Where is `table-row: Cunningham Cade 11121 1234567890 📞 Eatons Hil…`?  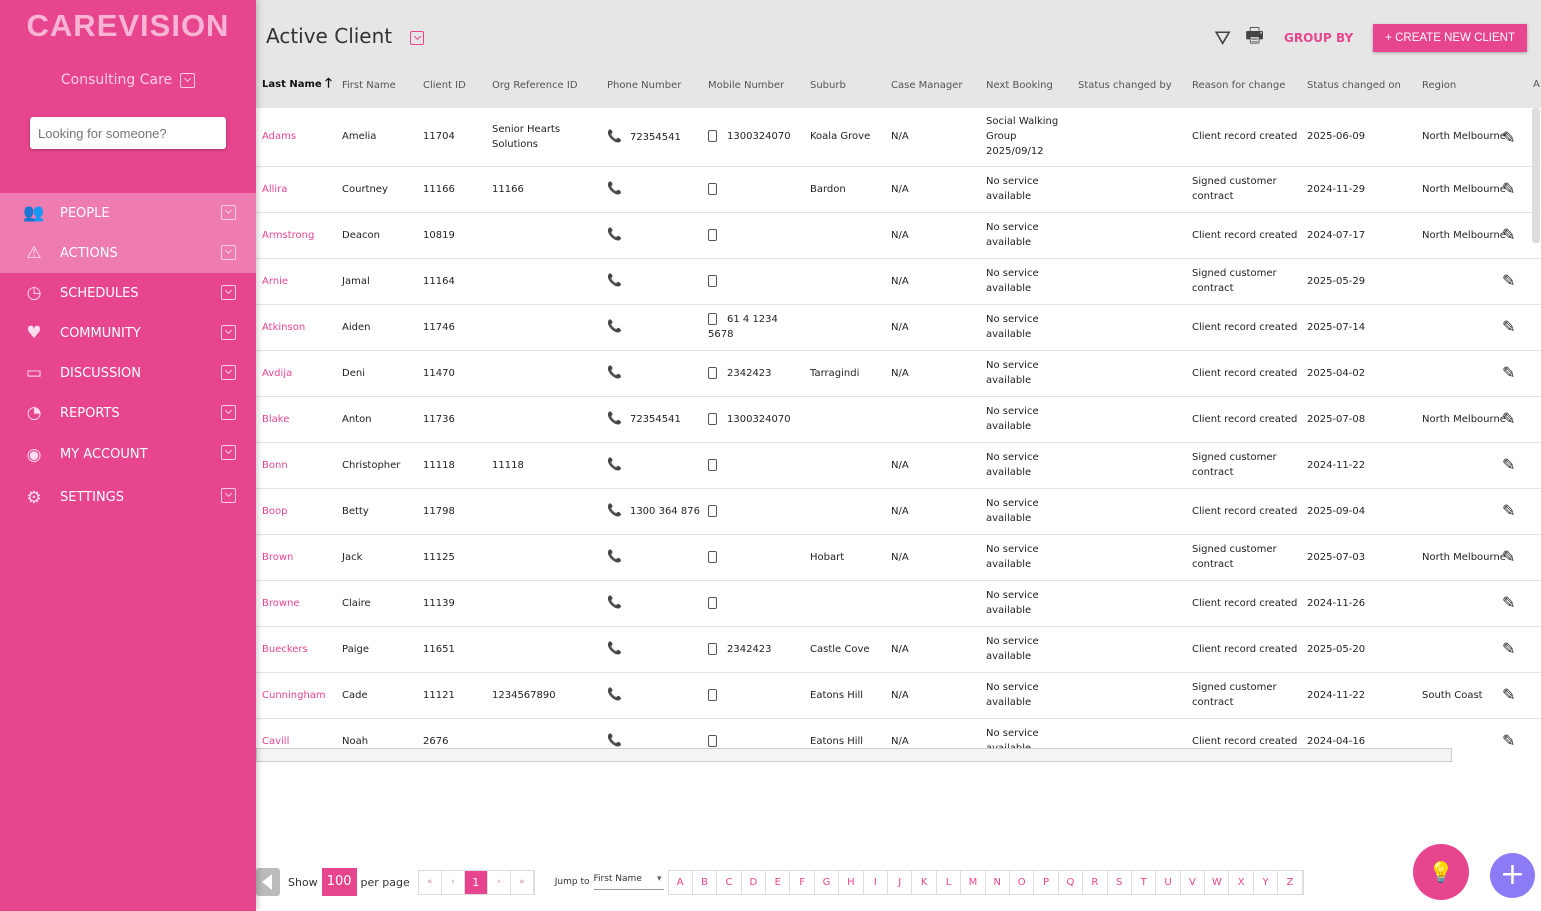
table-row: Cunningham Cade 11121 1234567890 📞 Eatons Hil… is located at coordinates (898, 695).